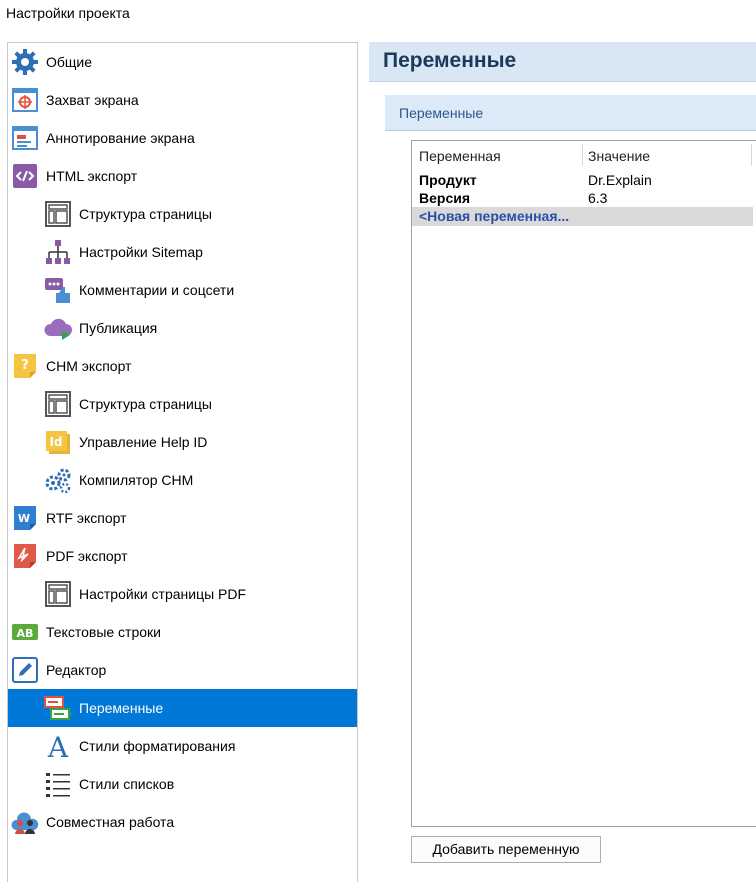 Image resolution: width=756 pixels, height=882 pixels. I want to click on column-header-value: Значение, so click(619, 156).